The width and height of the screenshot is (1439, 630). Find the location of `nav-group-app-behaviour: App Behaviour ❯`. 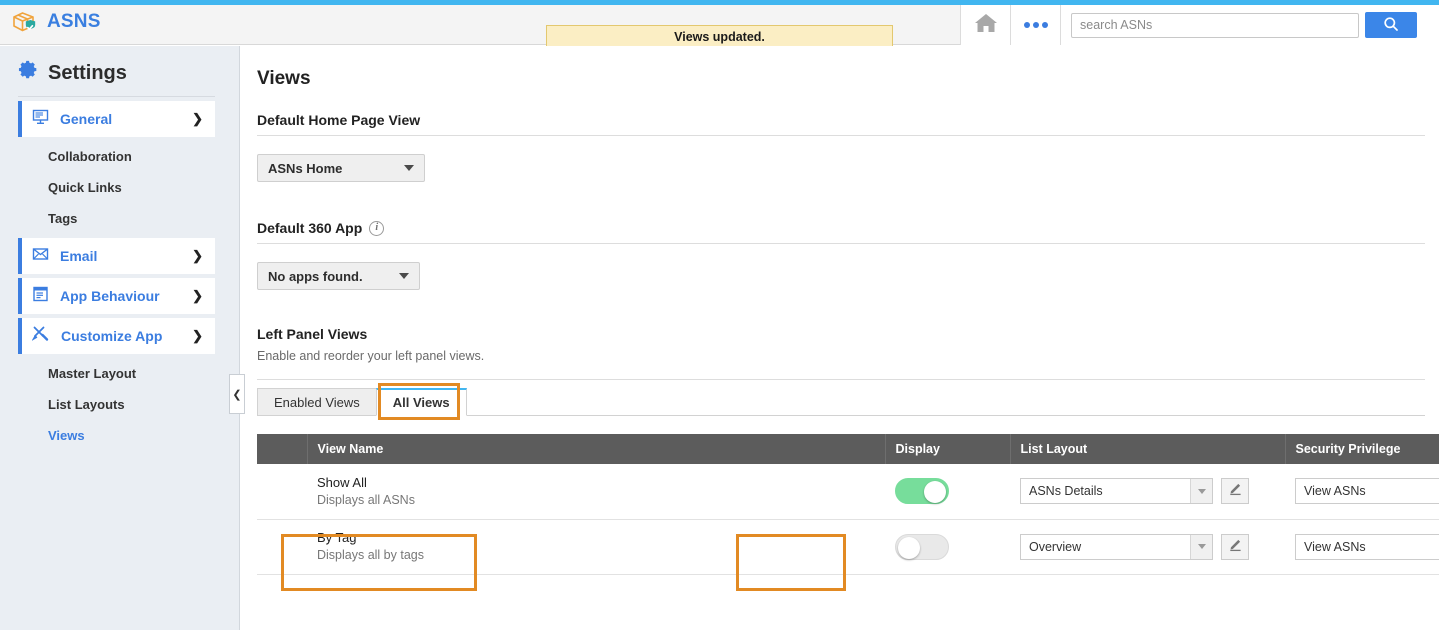

nav-group-app-behaviour: App Behaviour ❯ is located at coordinates (119, 296).